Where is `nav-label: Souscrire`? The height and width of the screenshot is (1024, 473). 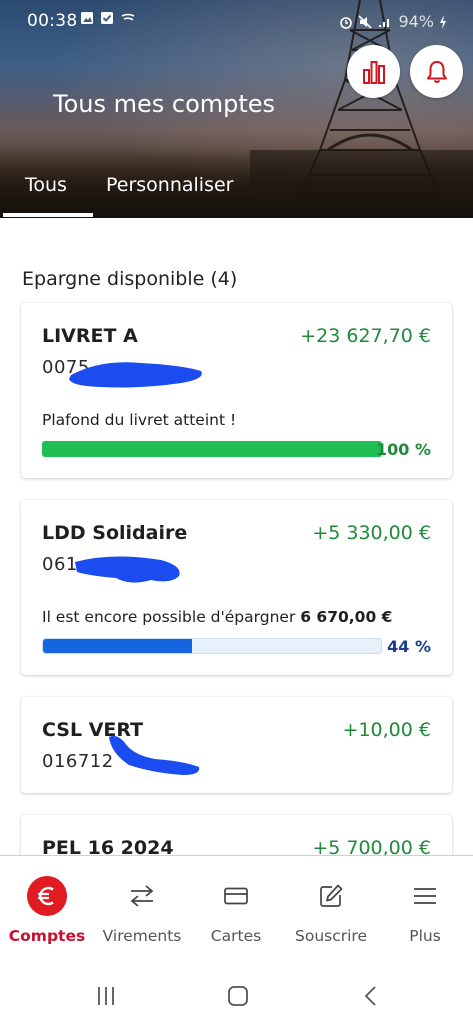 nav-label: Souscrire is located at coordinates (331, 936).